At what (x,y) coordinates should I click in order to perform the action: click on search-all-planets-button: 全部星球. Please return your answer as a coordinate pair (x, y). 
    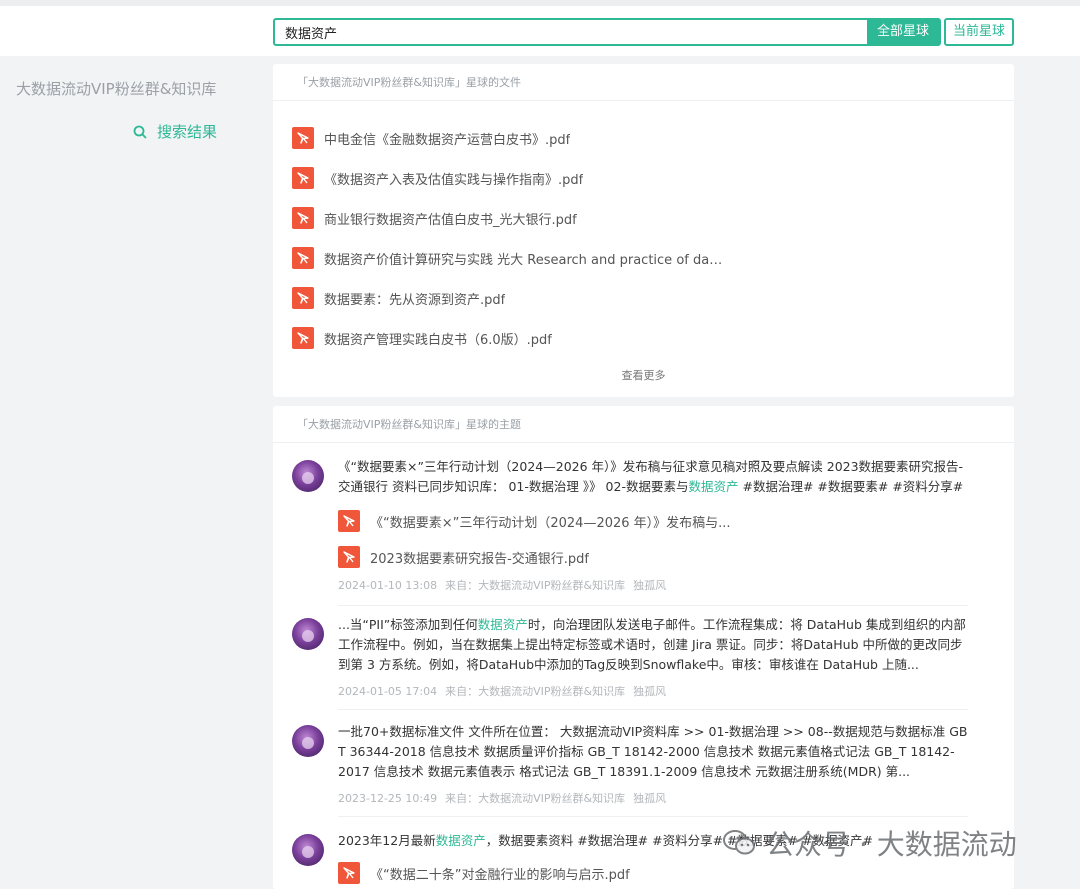
    Looking at the image, I should click on (903, 32).